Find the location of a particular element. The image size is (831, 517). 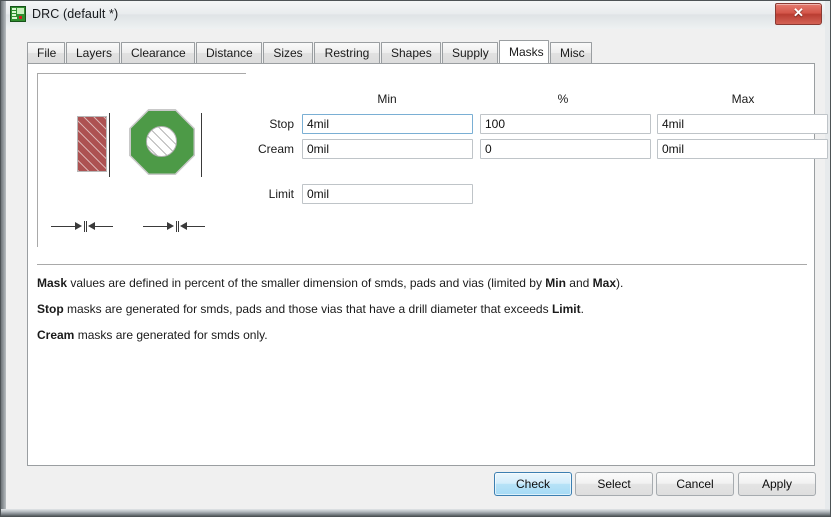

stop-max-input is located at coordinates (742, 124).